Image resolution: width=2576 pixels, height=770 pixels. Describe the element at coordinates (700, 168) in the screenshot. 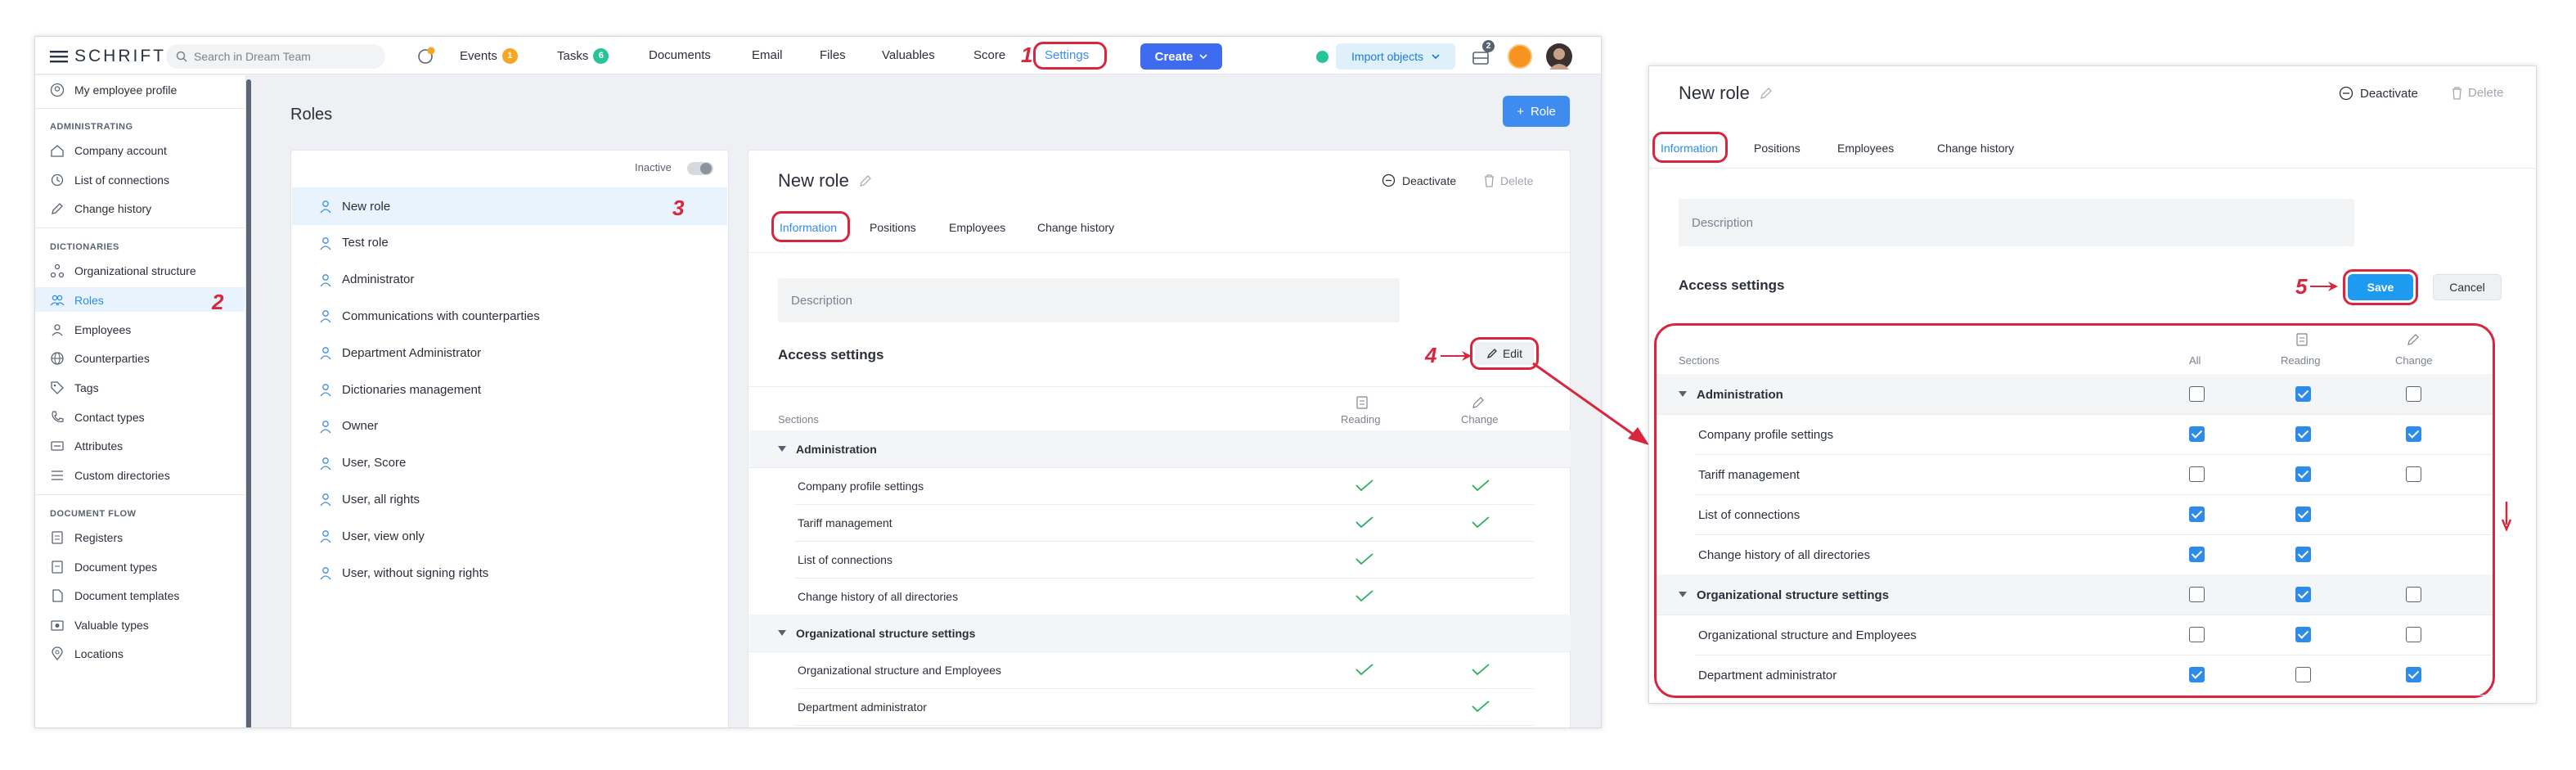

I see `inactive-toggle` at that location.